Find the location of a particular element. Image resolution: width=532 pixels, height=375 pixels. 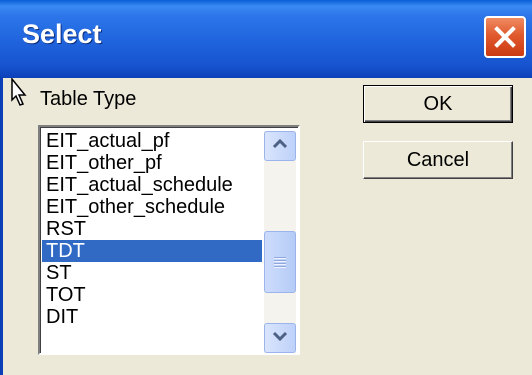

scroll-thumb is located at coordinates (280, 262).